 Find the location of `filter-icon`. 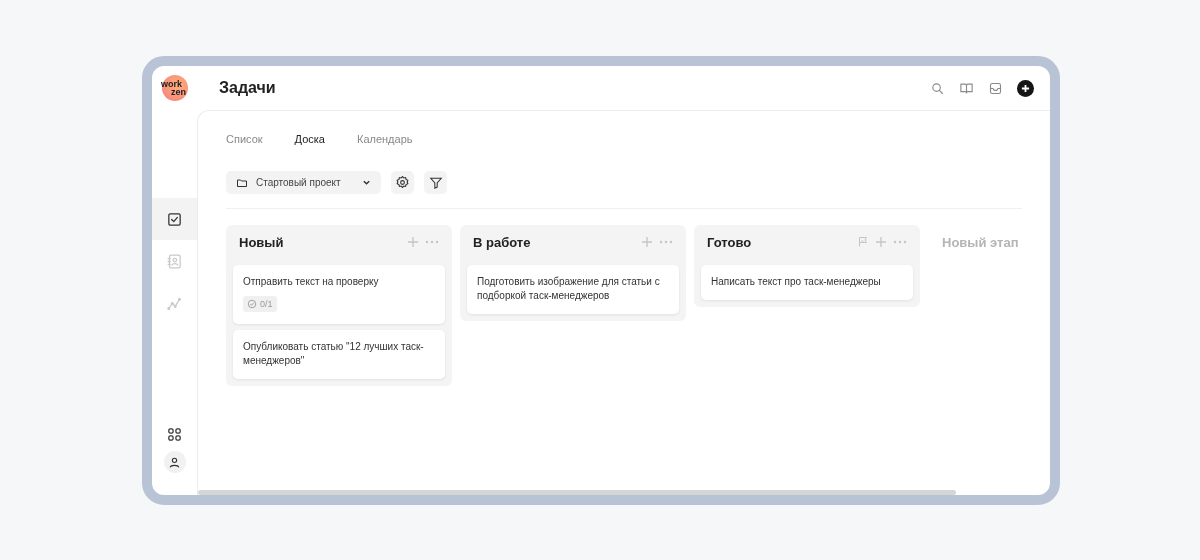

filter-icon is located at coordinates (435, 182).